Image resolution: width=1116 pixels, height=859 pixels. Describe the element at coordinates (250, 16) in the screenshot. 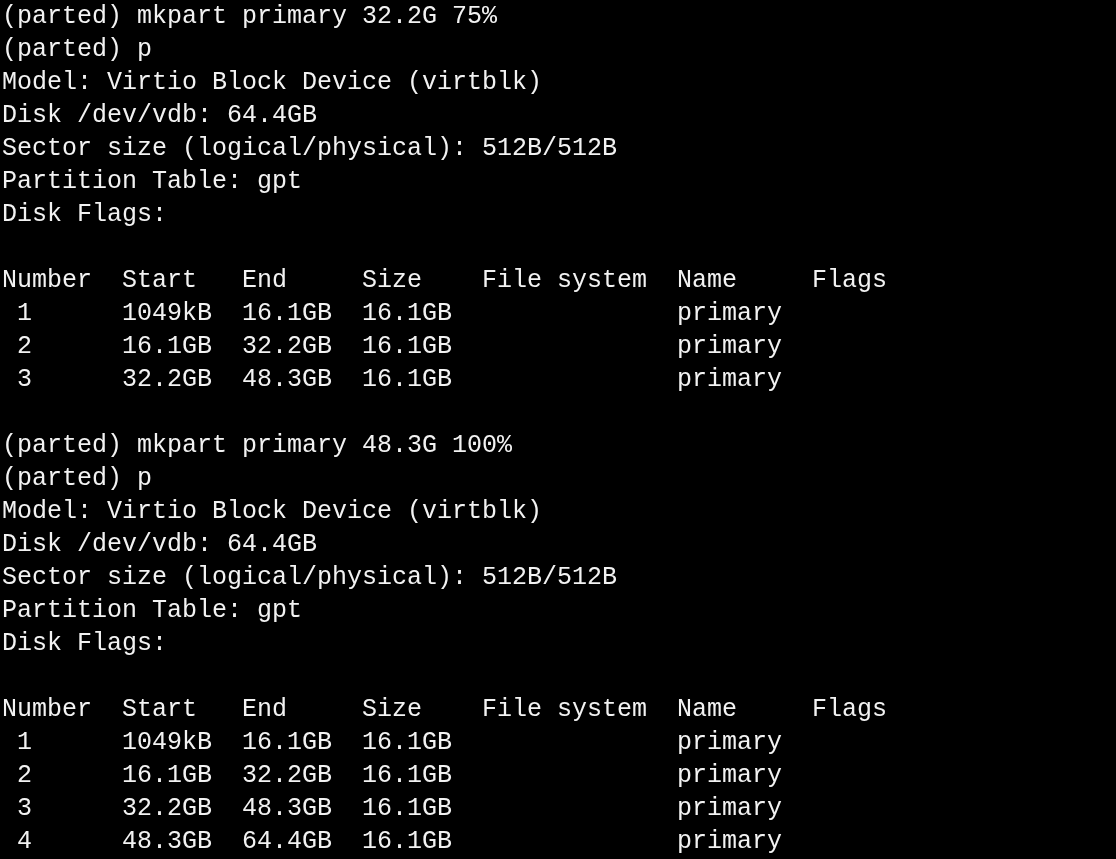

I see `command-line: (parted) mkpart primary 32.2G 75%` at that location.